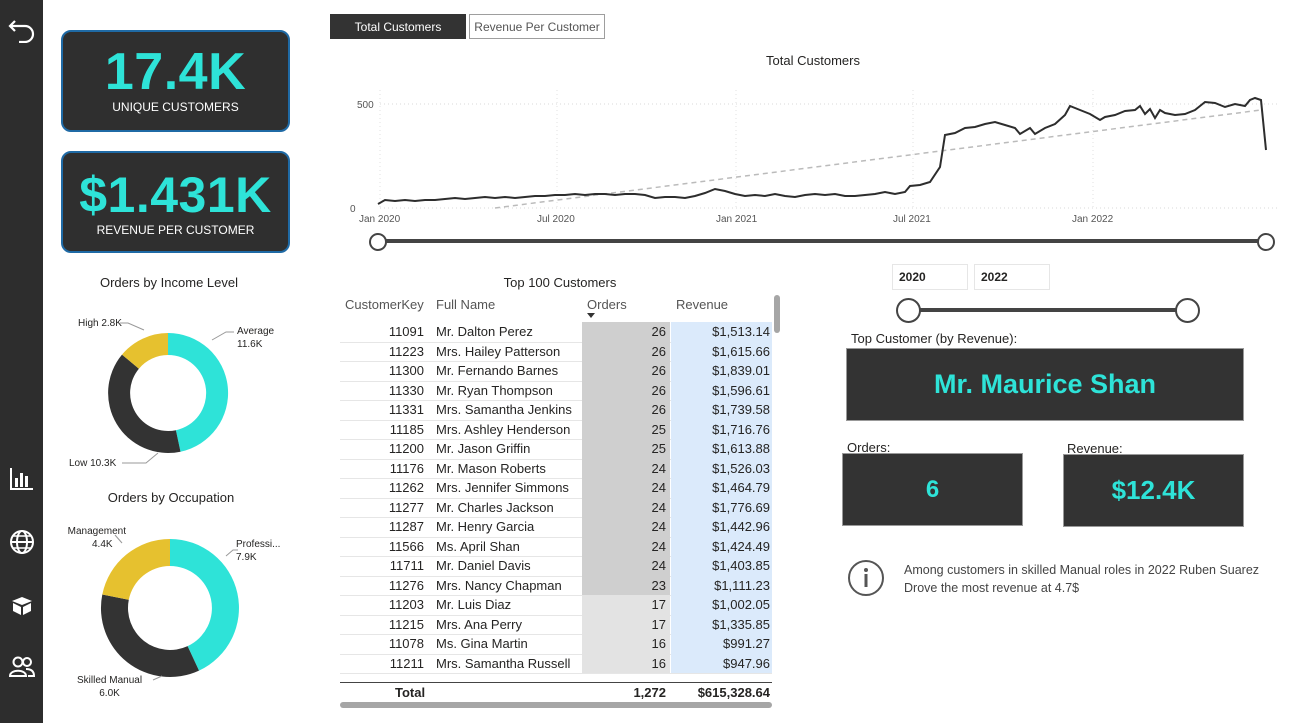  Describe the element at coordinates (465, 304) in the screenshot. I see `header-full-name: Full Name` at that location.